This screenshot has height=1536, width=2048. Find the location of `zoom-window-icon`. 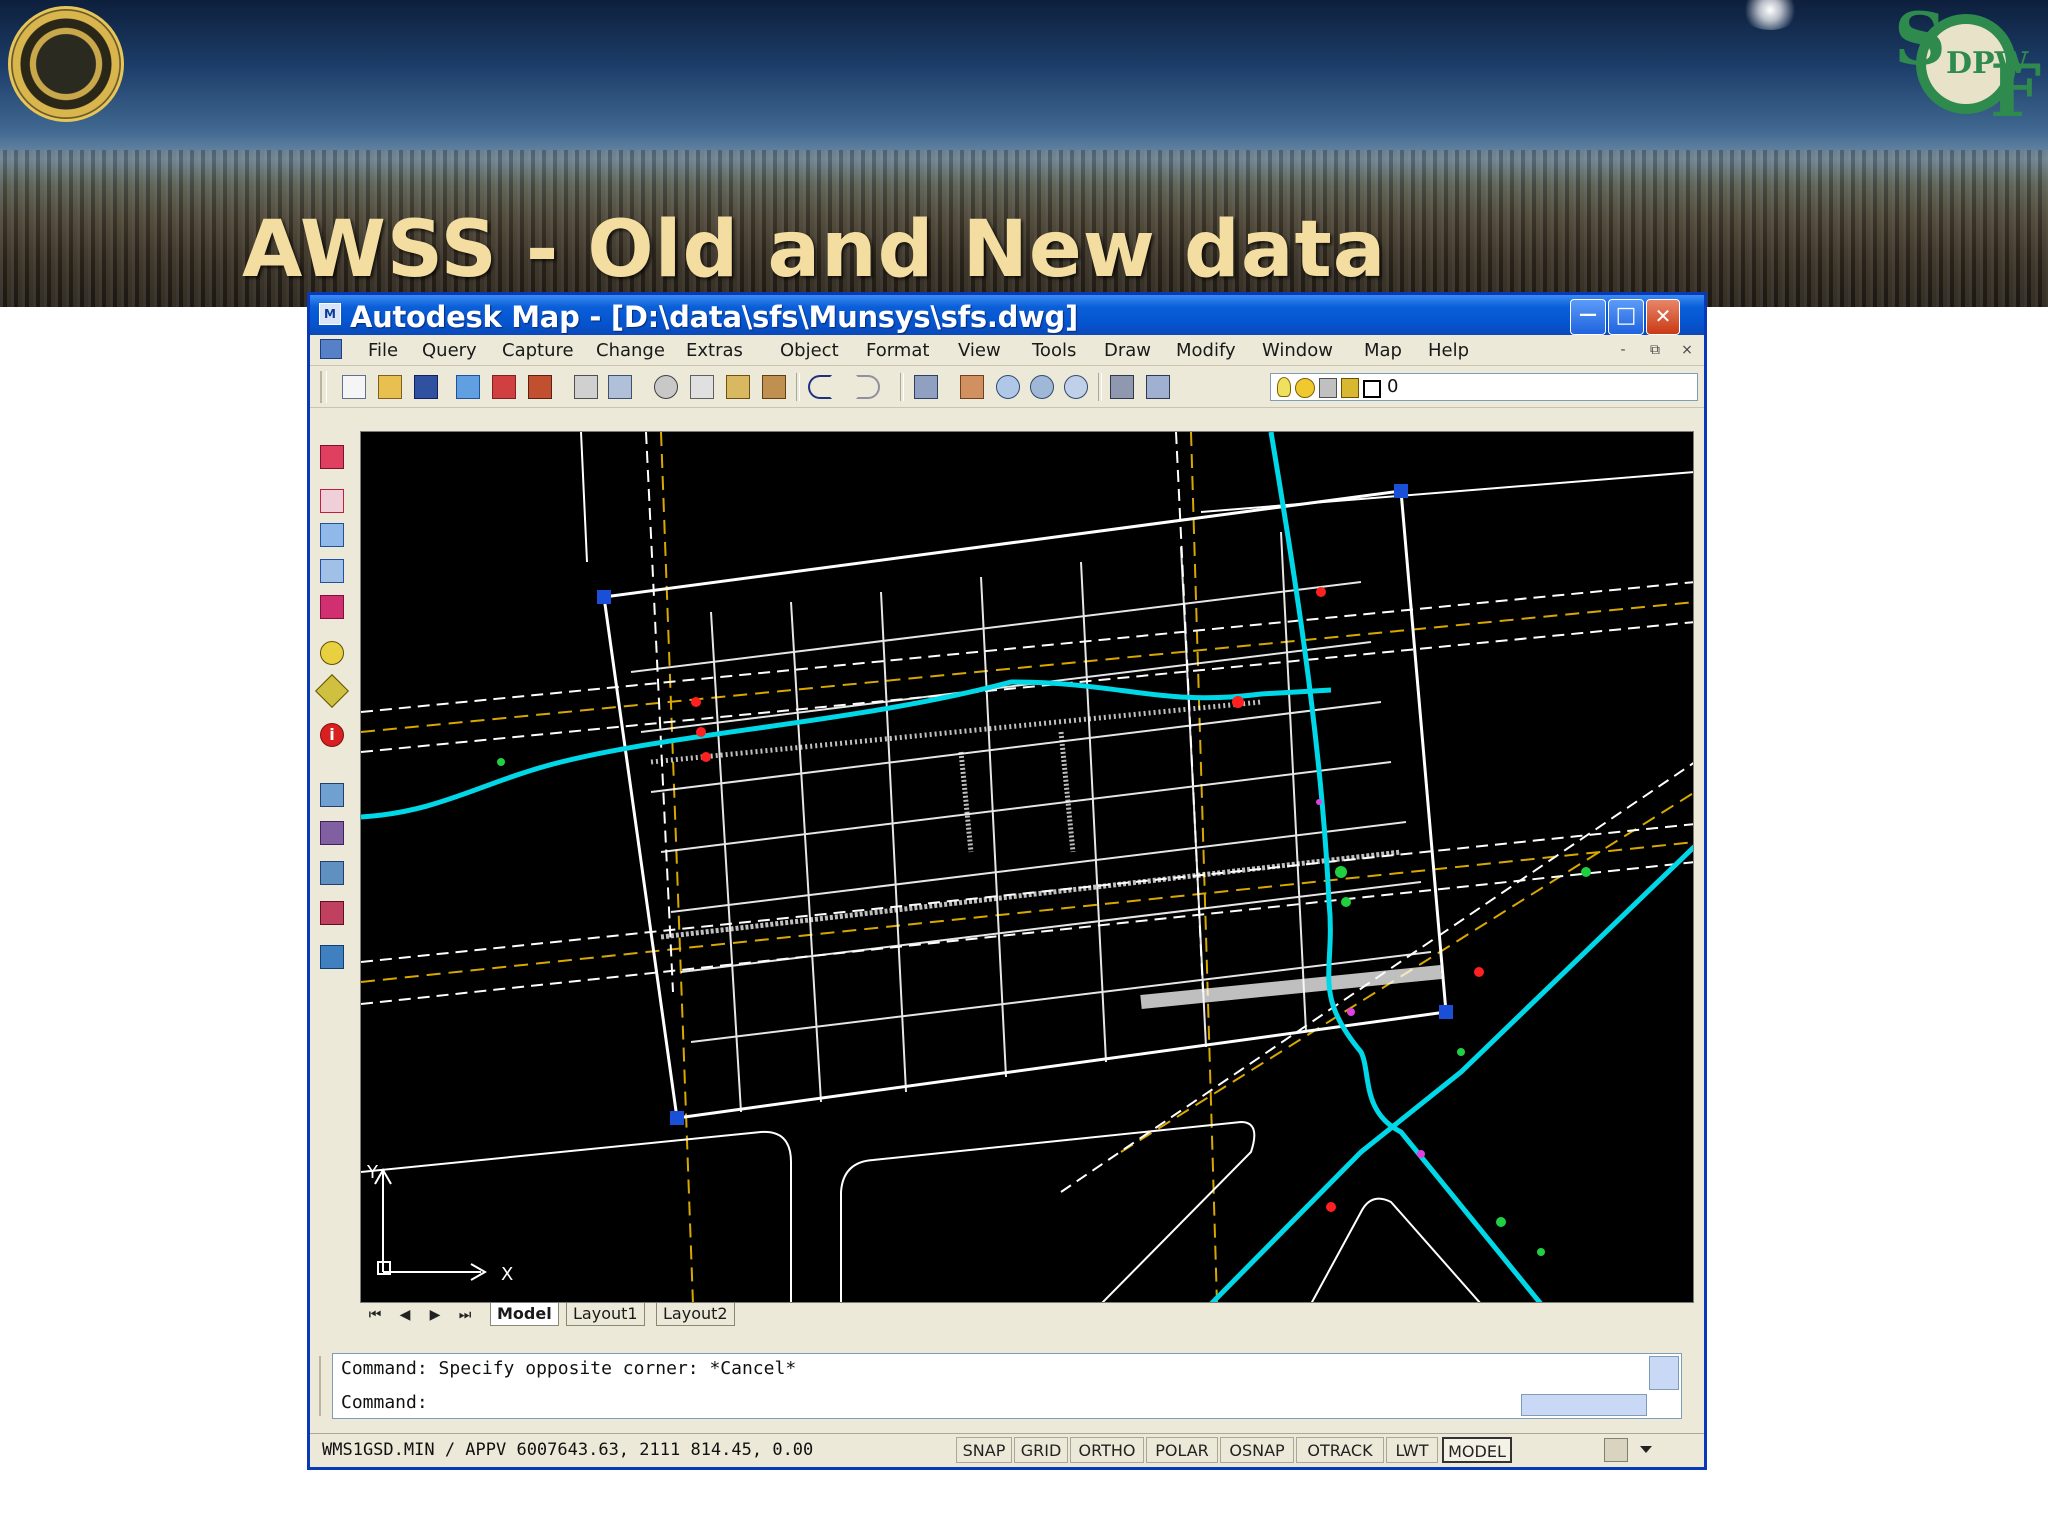

zoom-window-icon is located at coordinates (1042, 387).